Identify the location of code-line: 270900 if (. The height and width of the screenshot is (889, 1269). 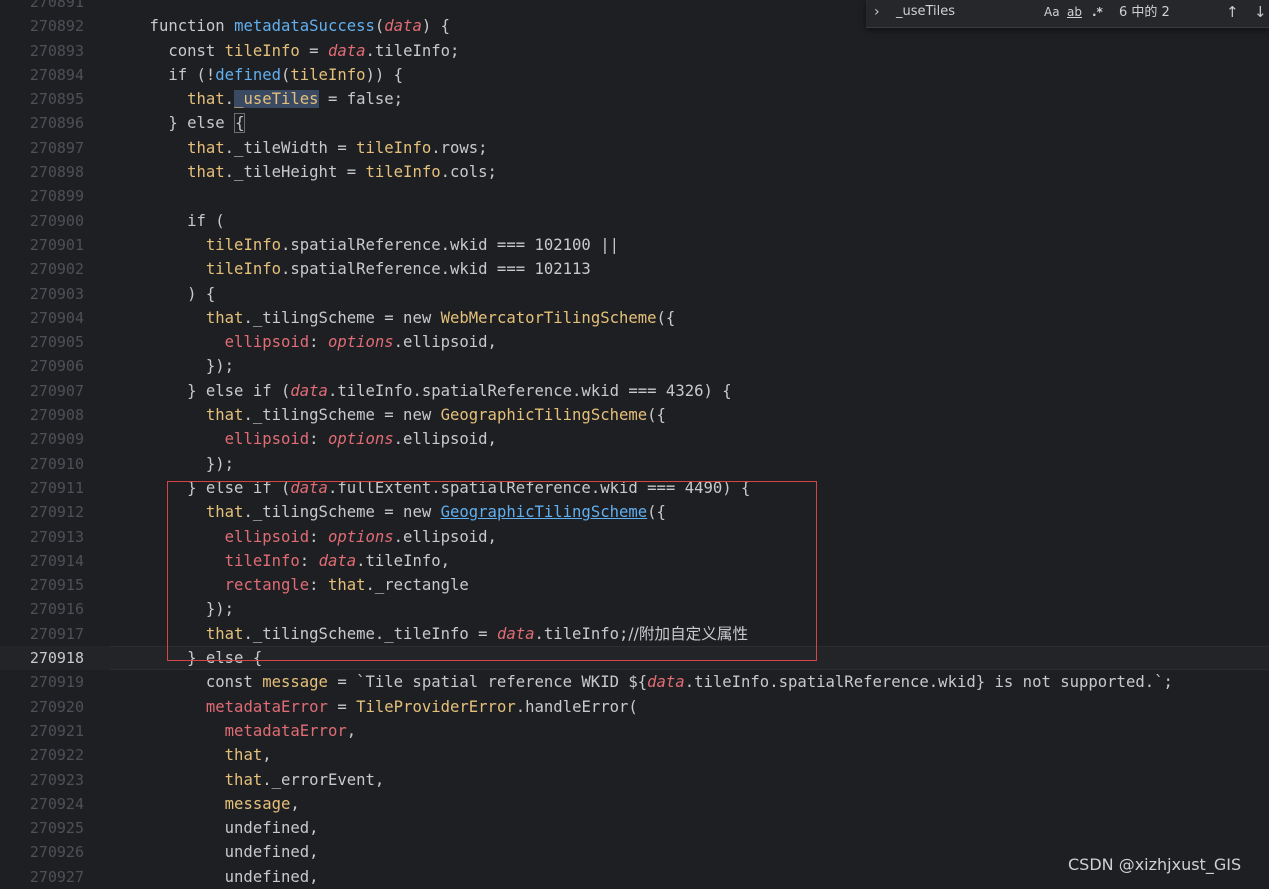
(634, 221).